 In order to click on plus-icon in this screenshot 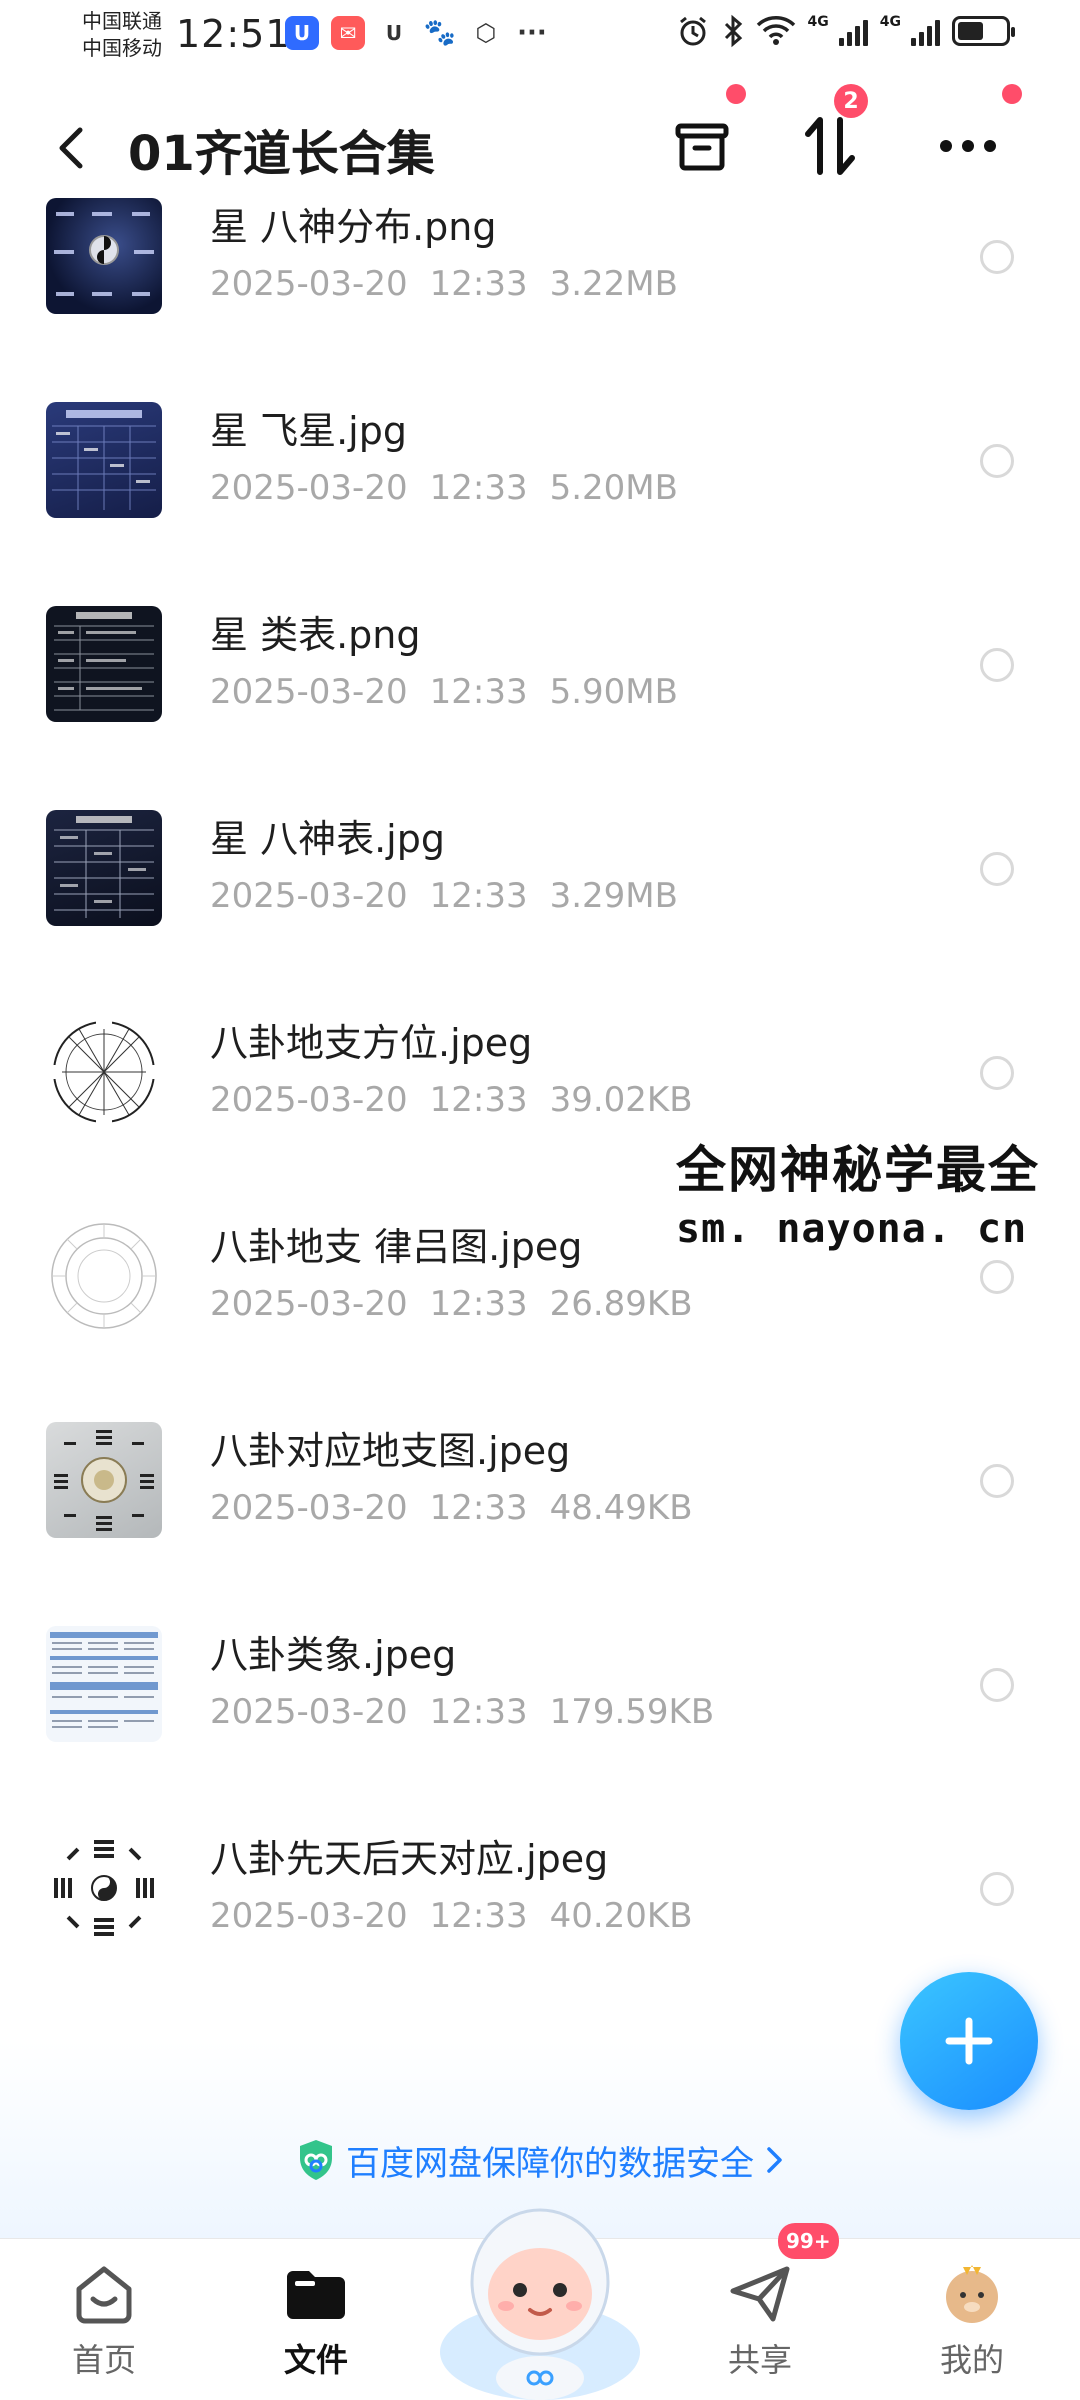, I will do `click(969, 2041)`.